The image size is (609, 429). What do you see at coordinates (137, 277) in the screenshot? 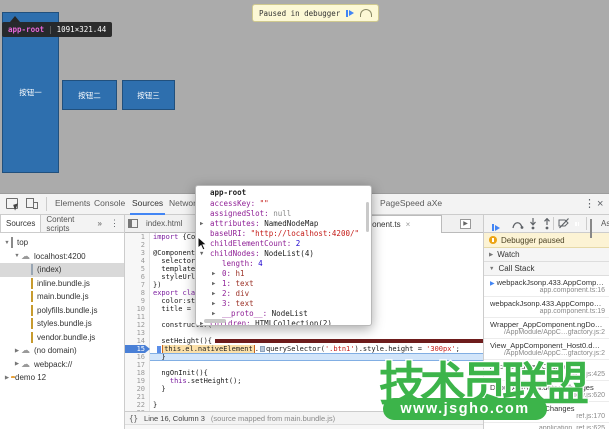
I see `line-number: 6` at bounding box center [137, 277].